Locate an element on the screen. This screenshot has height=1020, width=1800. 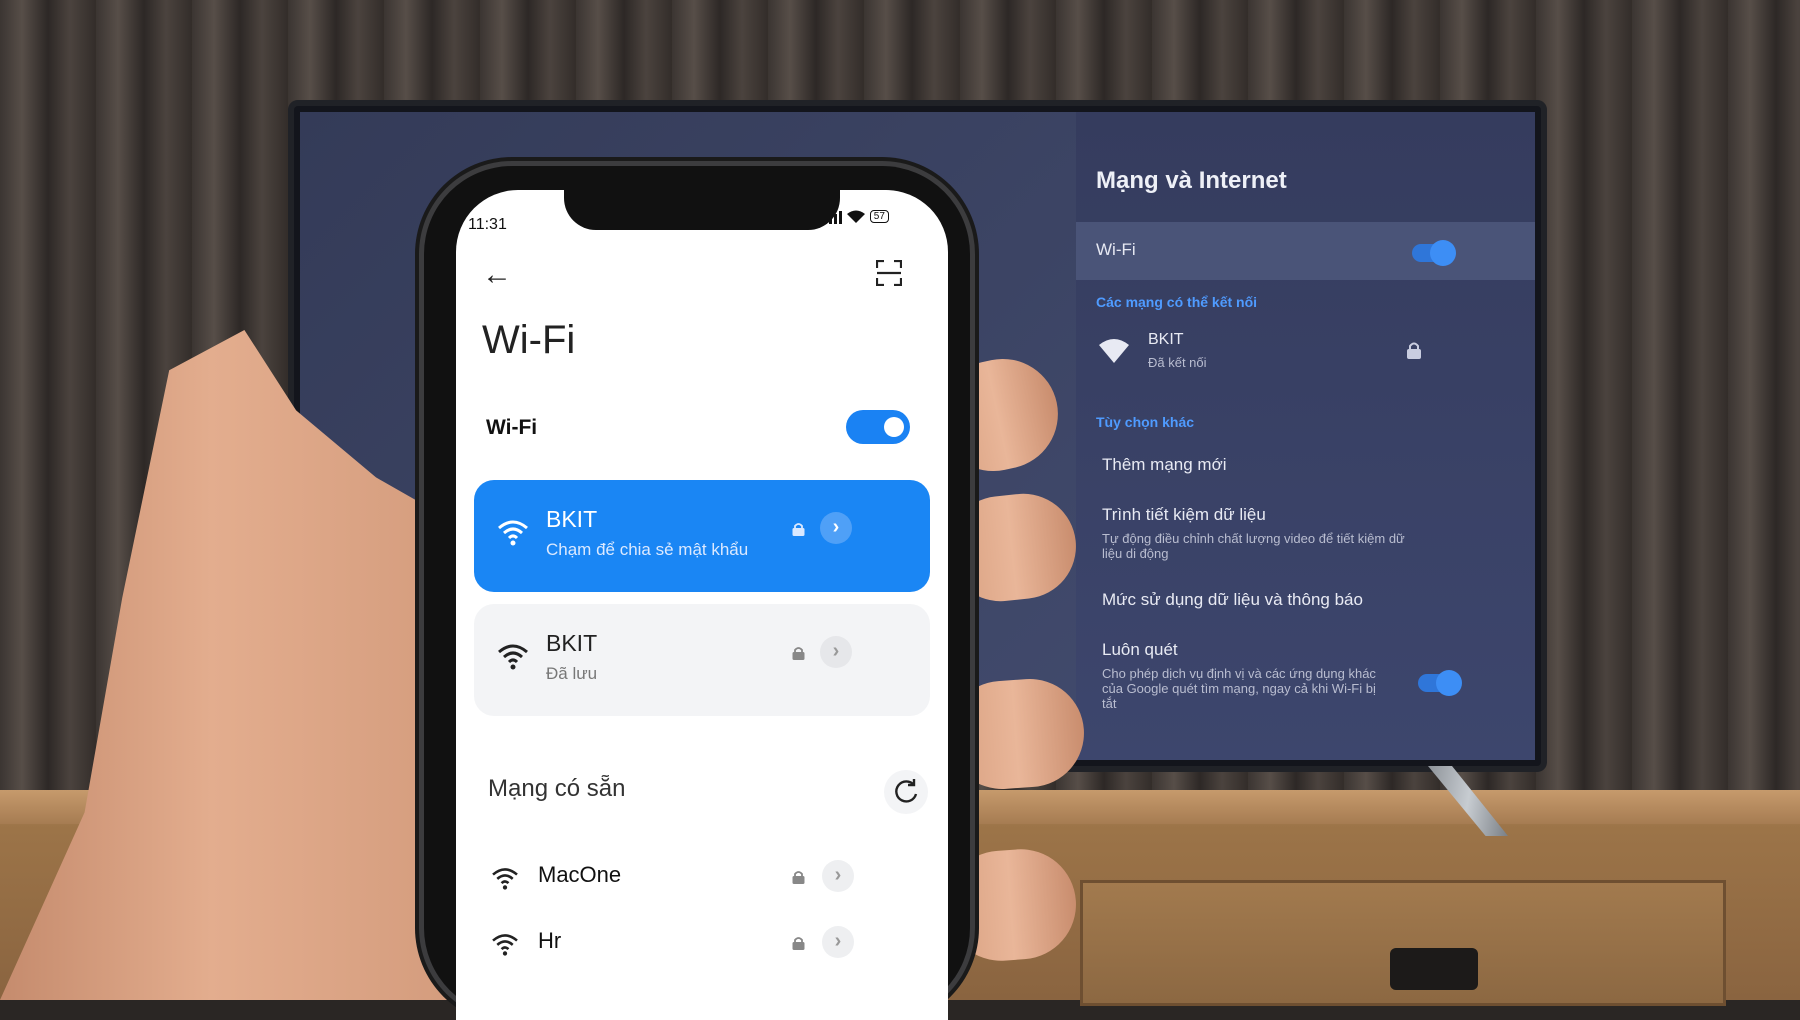
wifi-toggle is located at coordinates (878, 427).